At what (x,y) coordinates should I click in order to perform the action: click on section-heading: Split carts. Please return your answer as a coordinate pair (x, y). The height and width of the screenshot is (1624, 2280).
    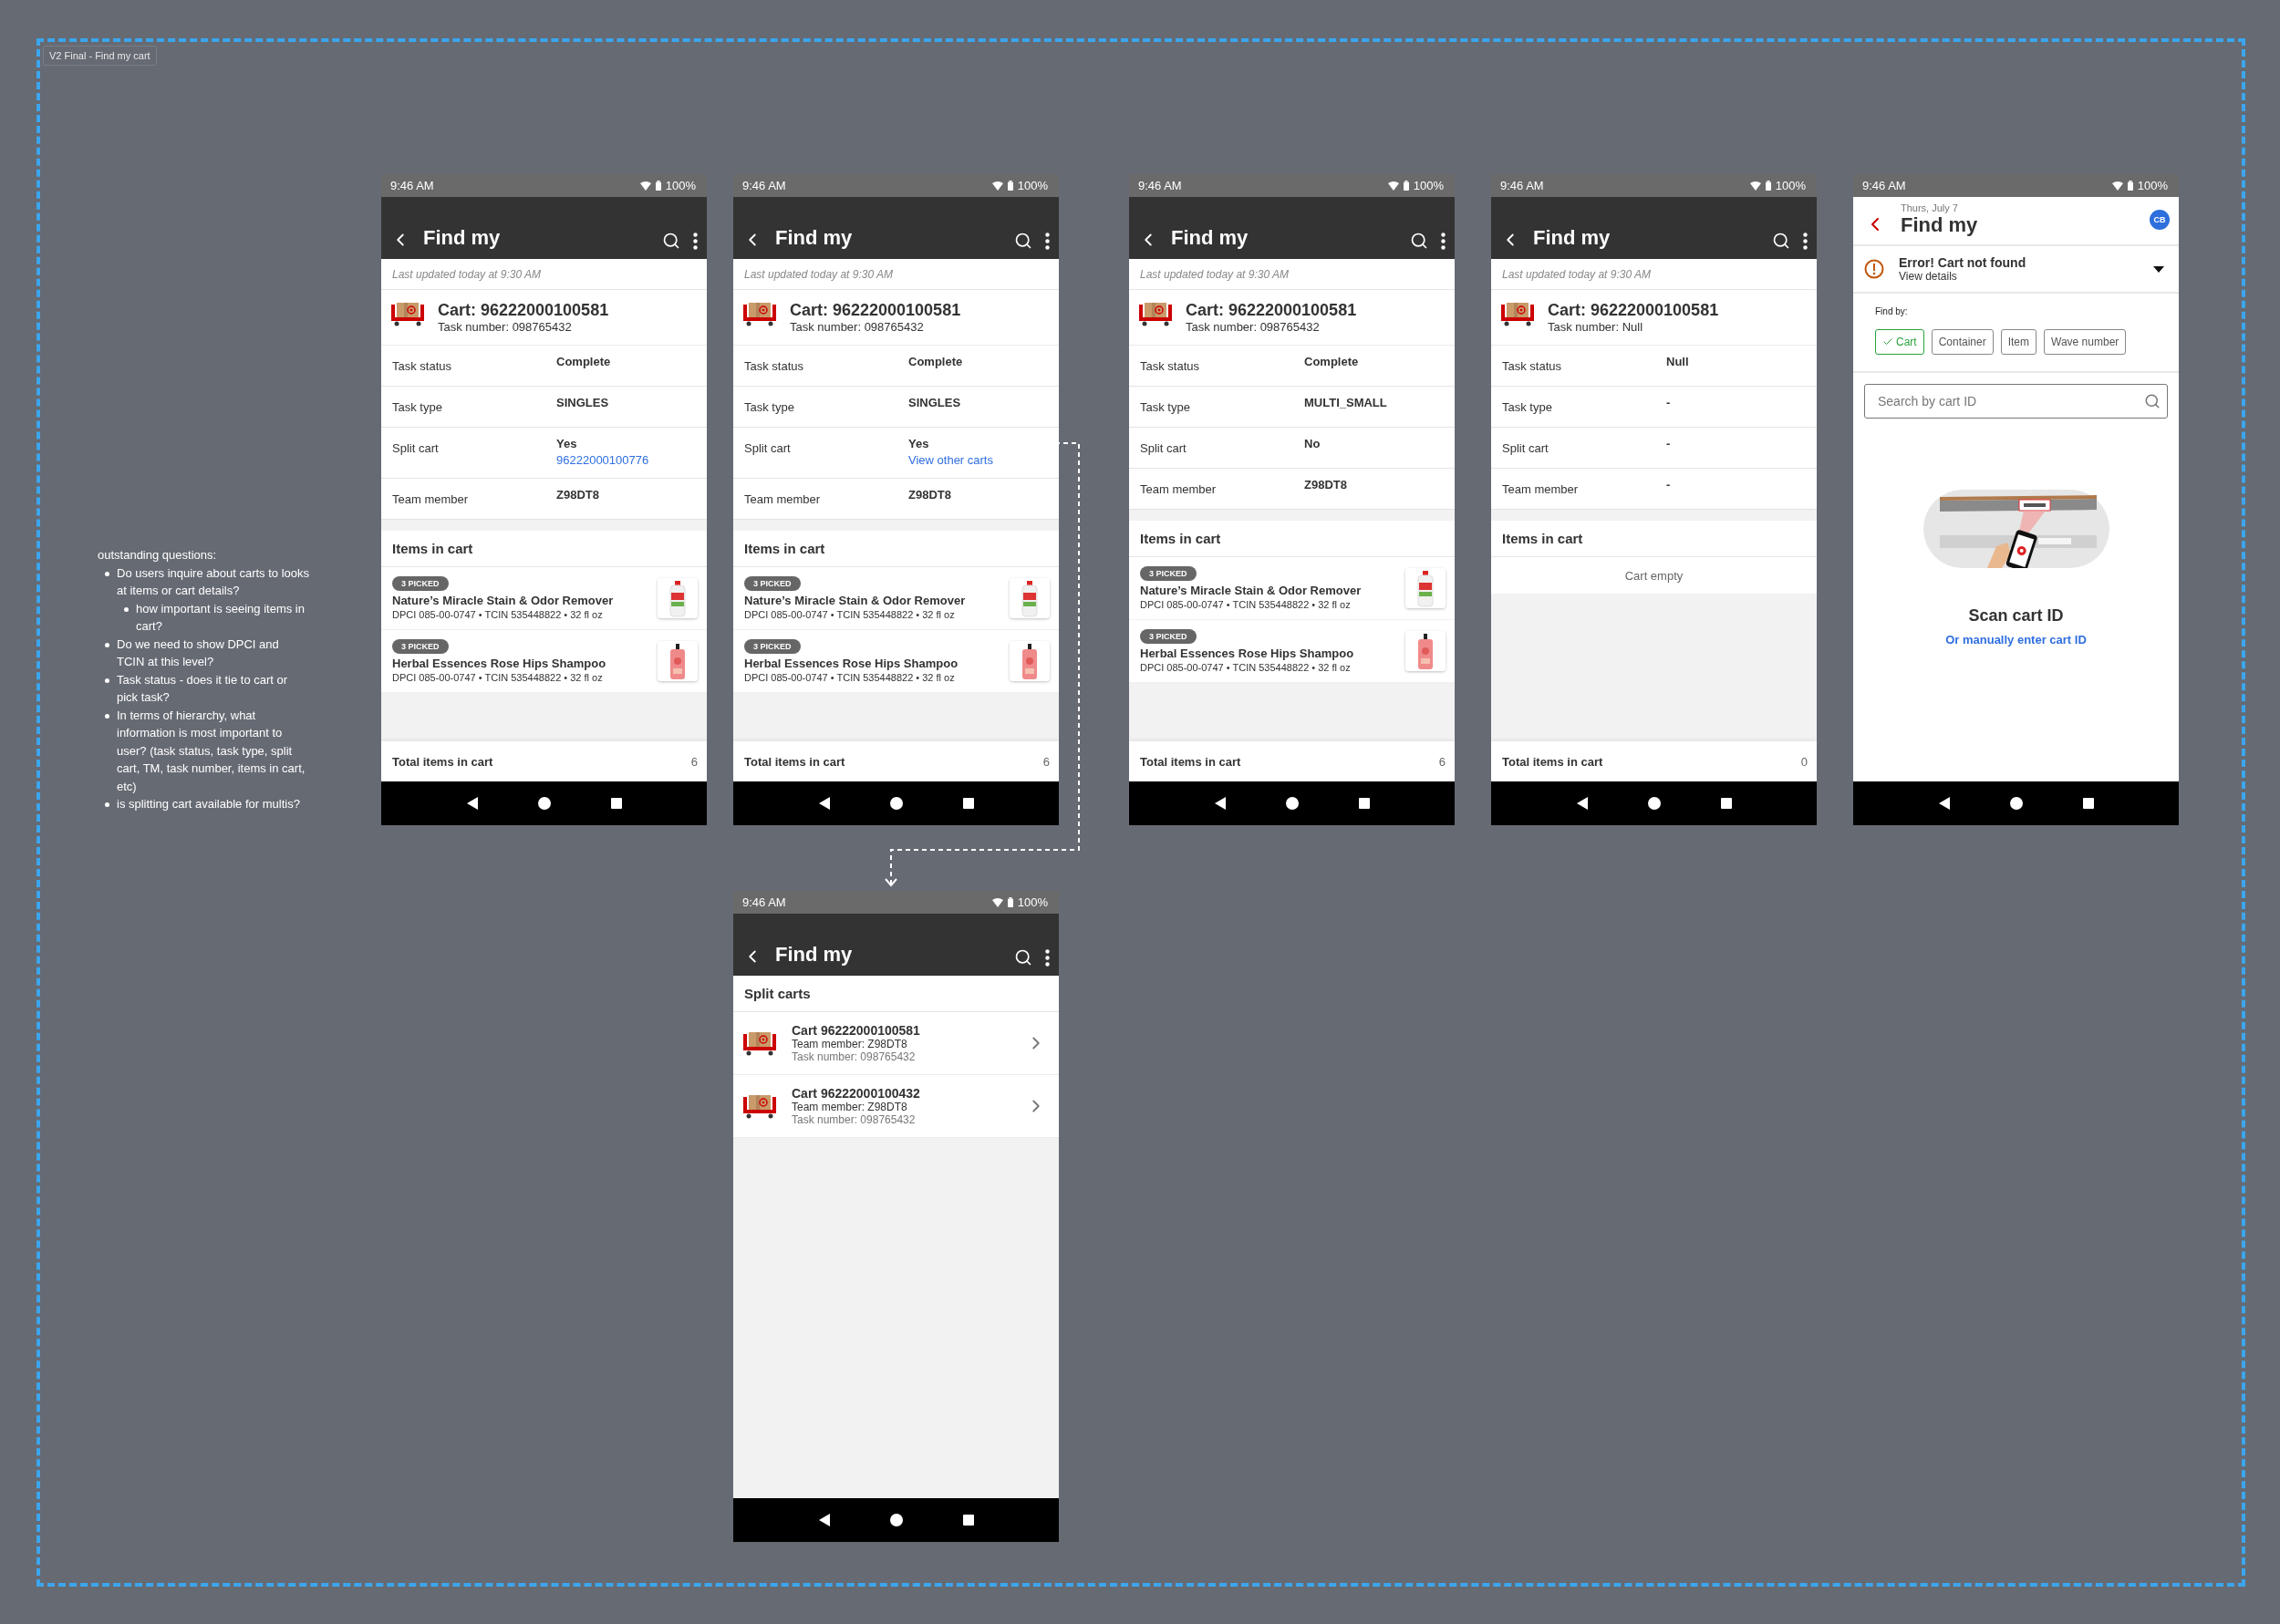
    Looking at the image, I should click on (896, 994).